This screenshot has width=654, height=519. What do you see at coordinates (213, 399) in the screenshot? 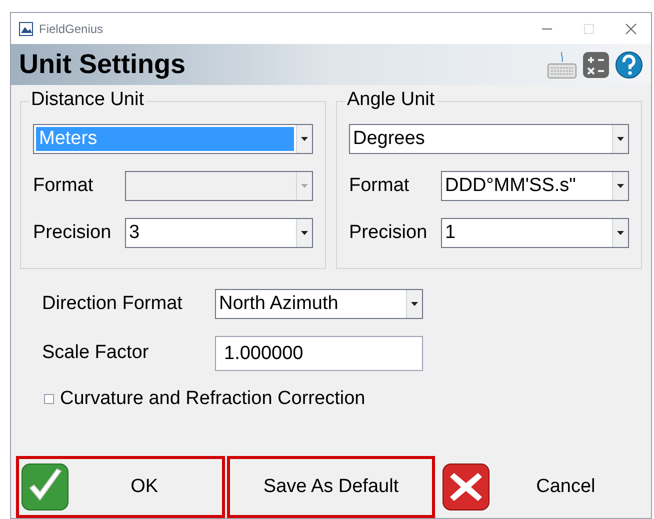
I see `checkbox-label: Curvature and Refraction Correction` at bounding box center [213, 399].